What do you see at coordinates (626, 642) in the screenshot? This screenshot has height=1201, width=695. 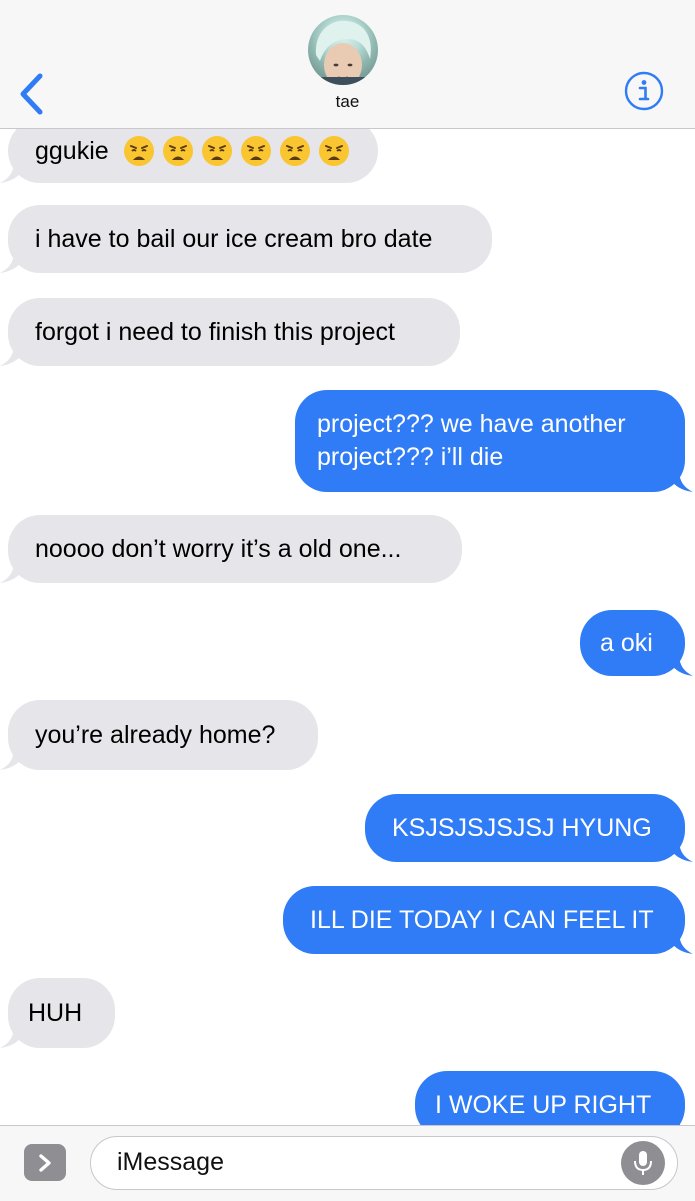 I see `message-text: a oki` at bounding box center [626, 642].